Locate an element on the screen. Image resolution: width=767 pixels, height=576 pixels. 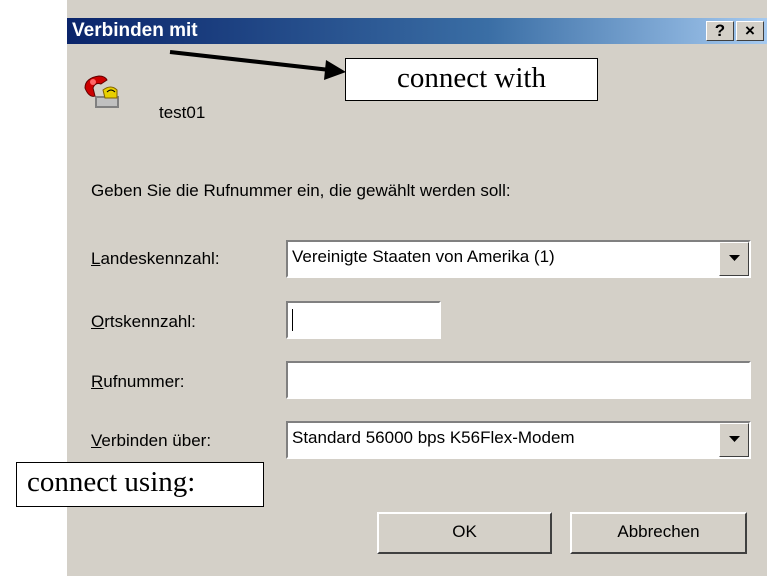
connect-using-callout: connect using: is located at coordinates (140, 484).